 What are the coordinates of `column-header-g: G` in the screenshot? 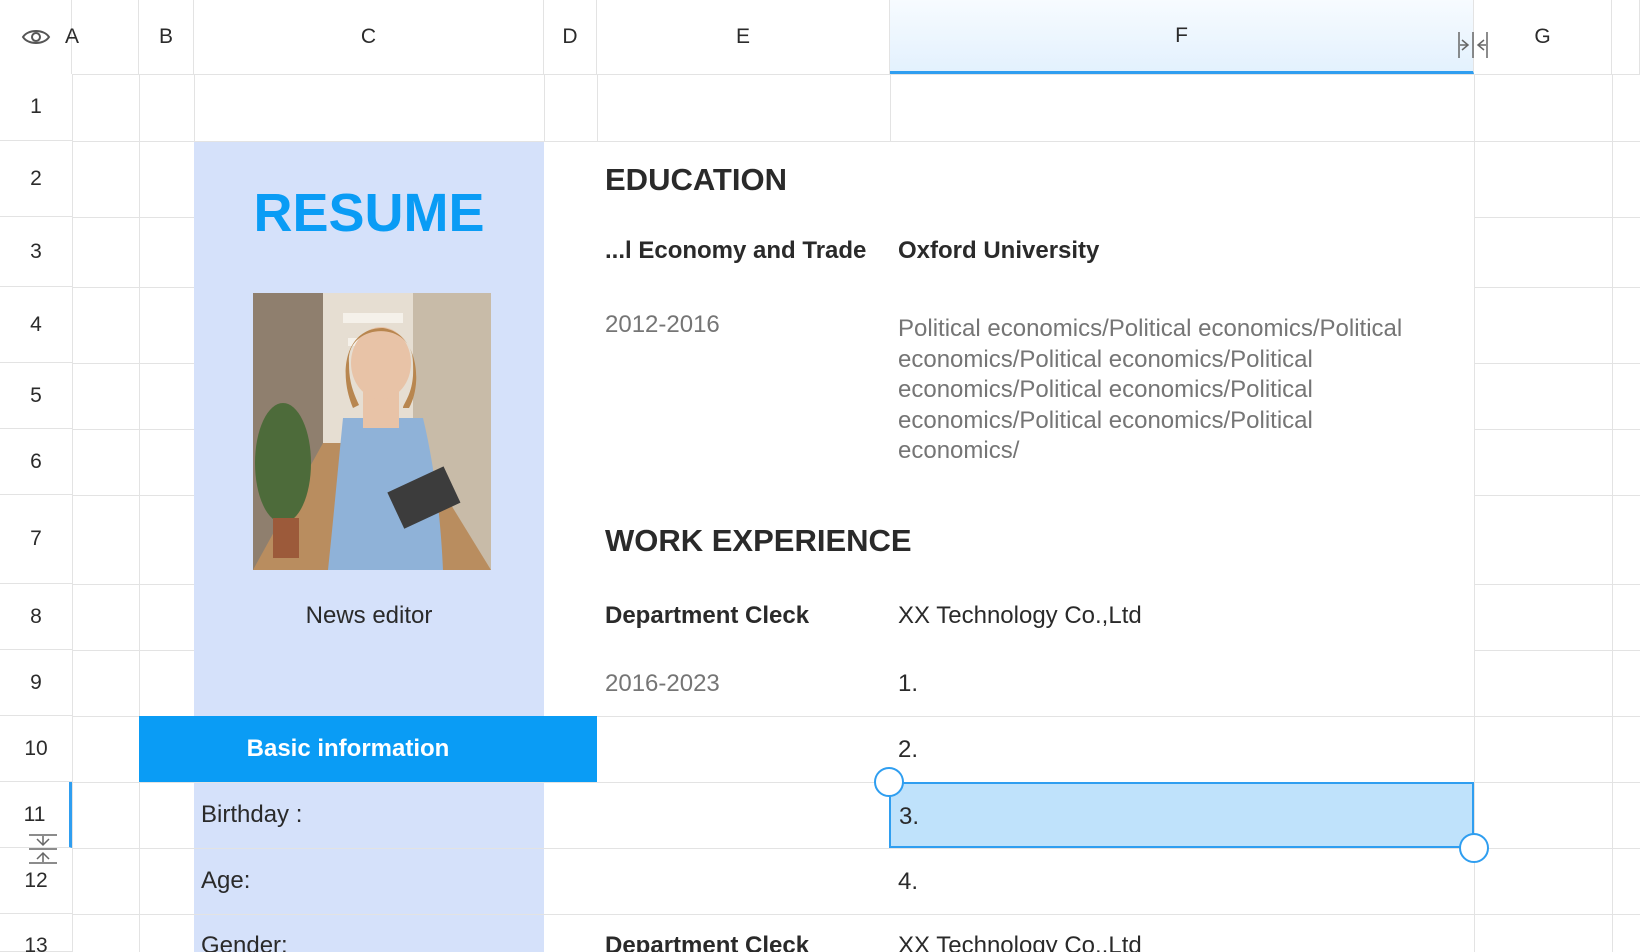 It's located at (1543, 37).